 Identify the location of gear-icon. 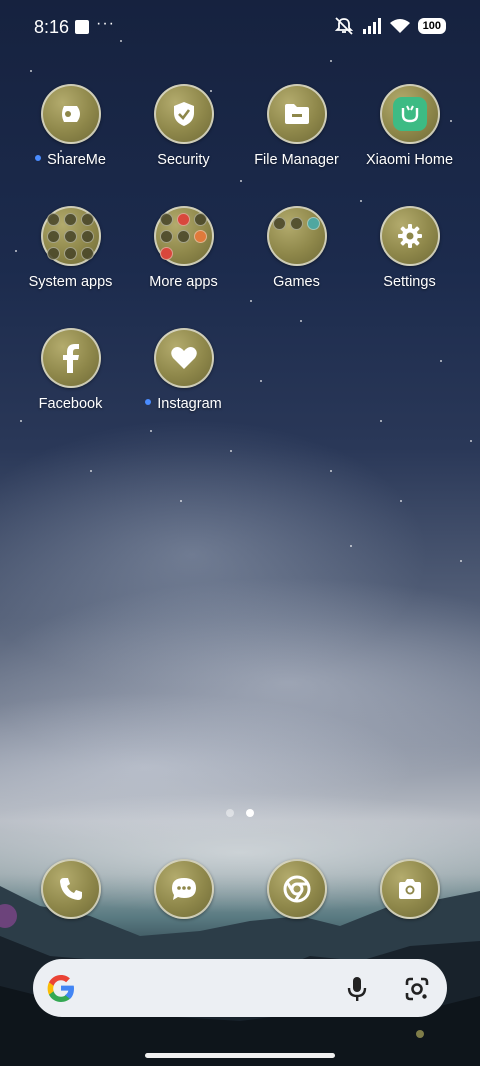
(409, 236).